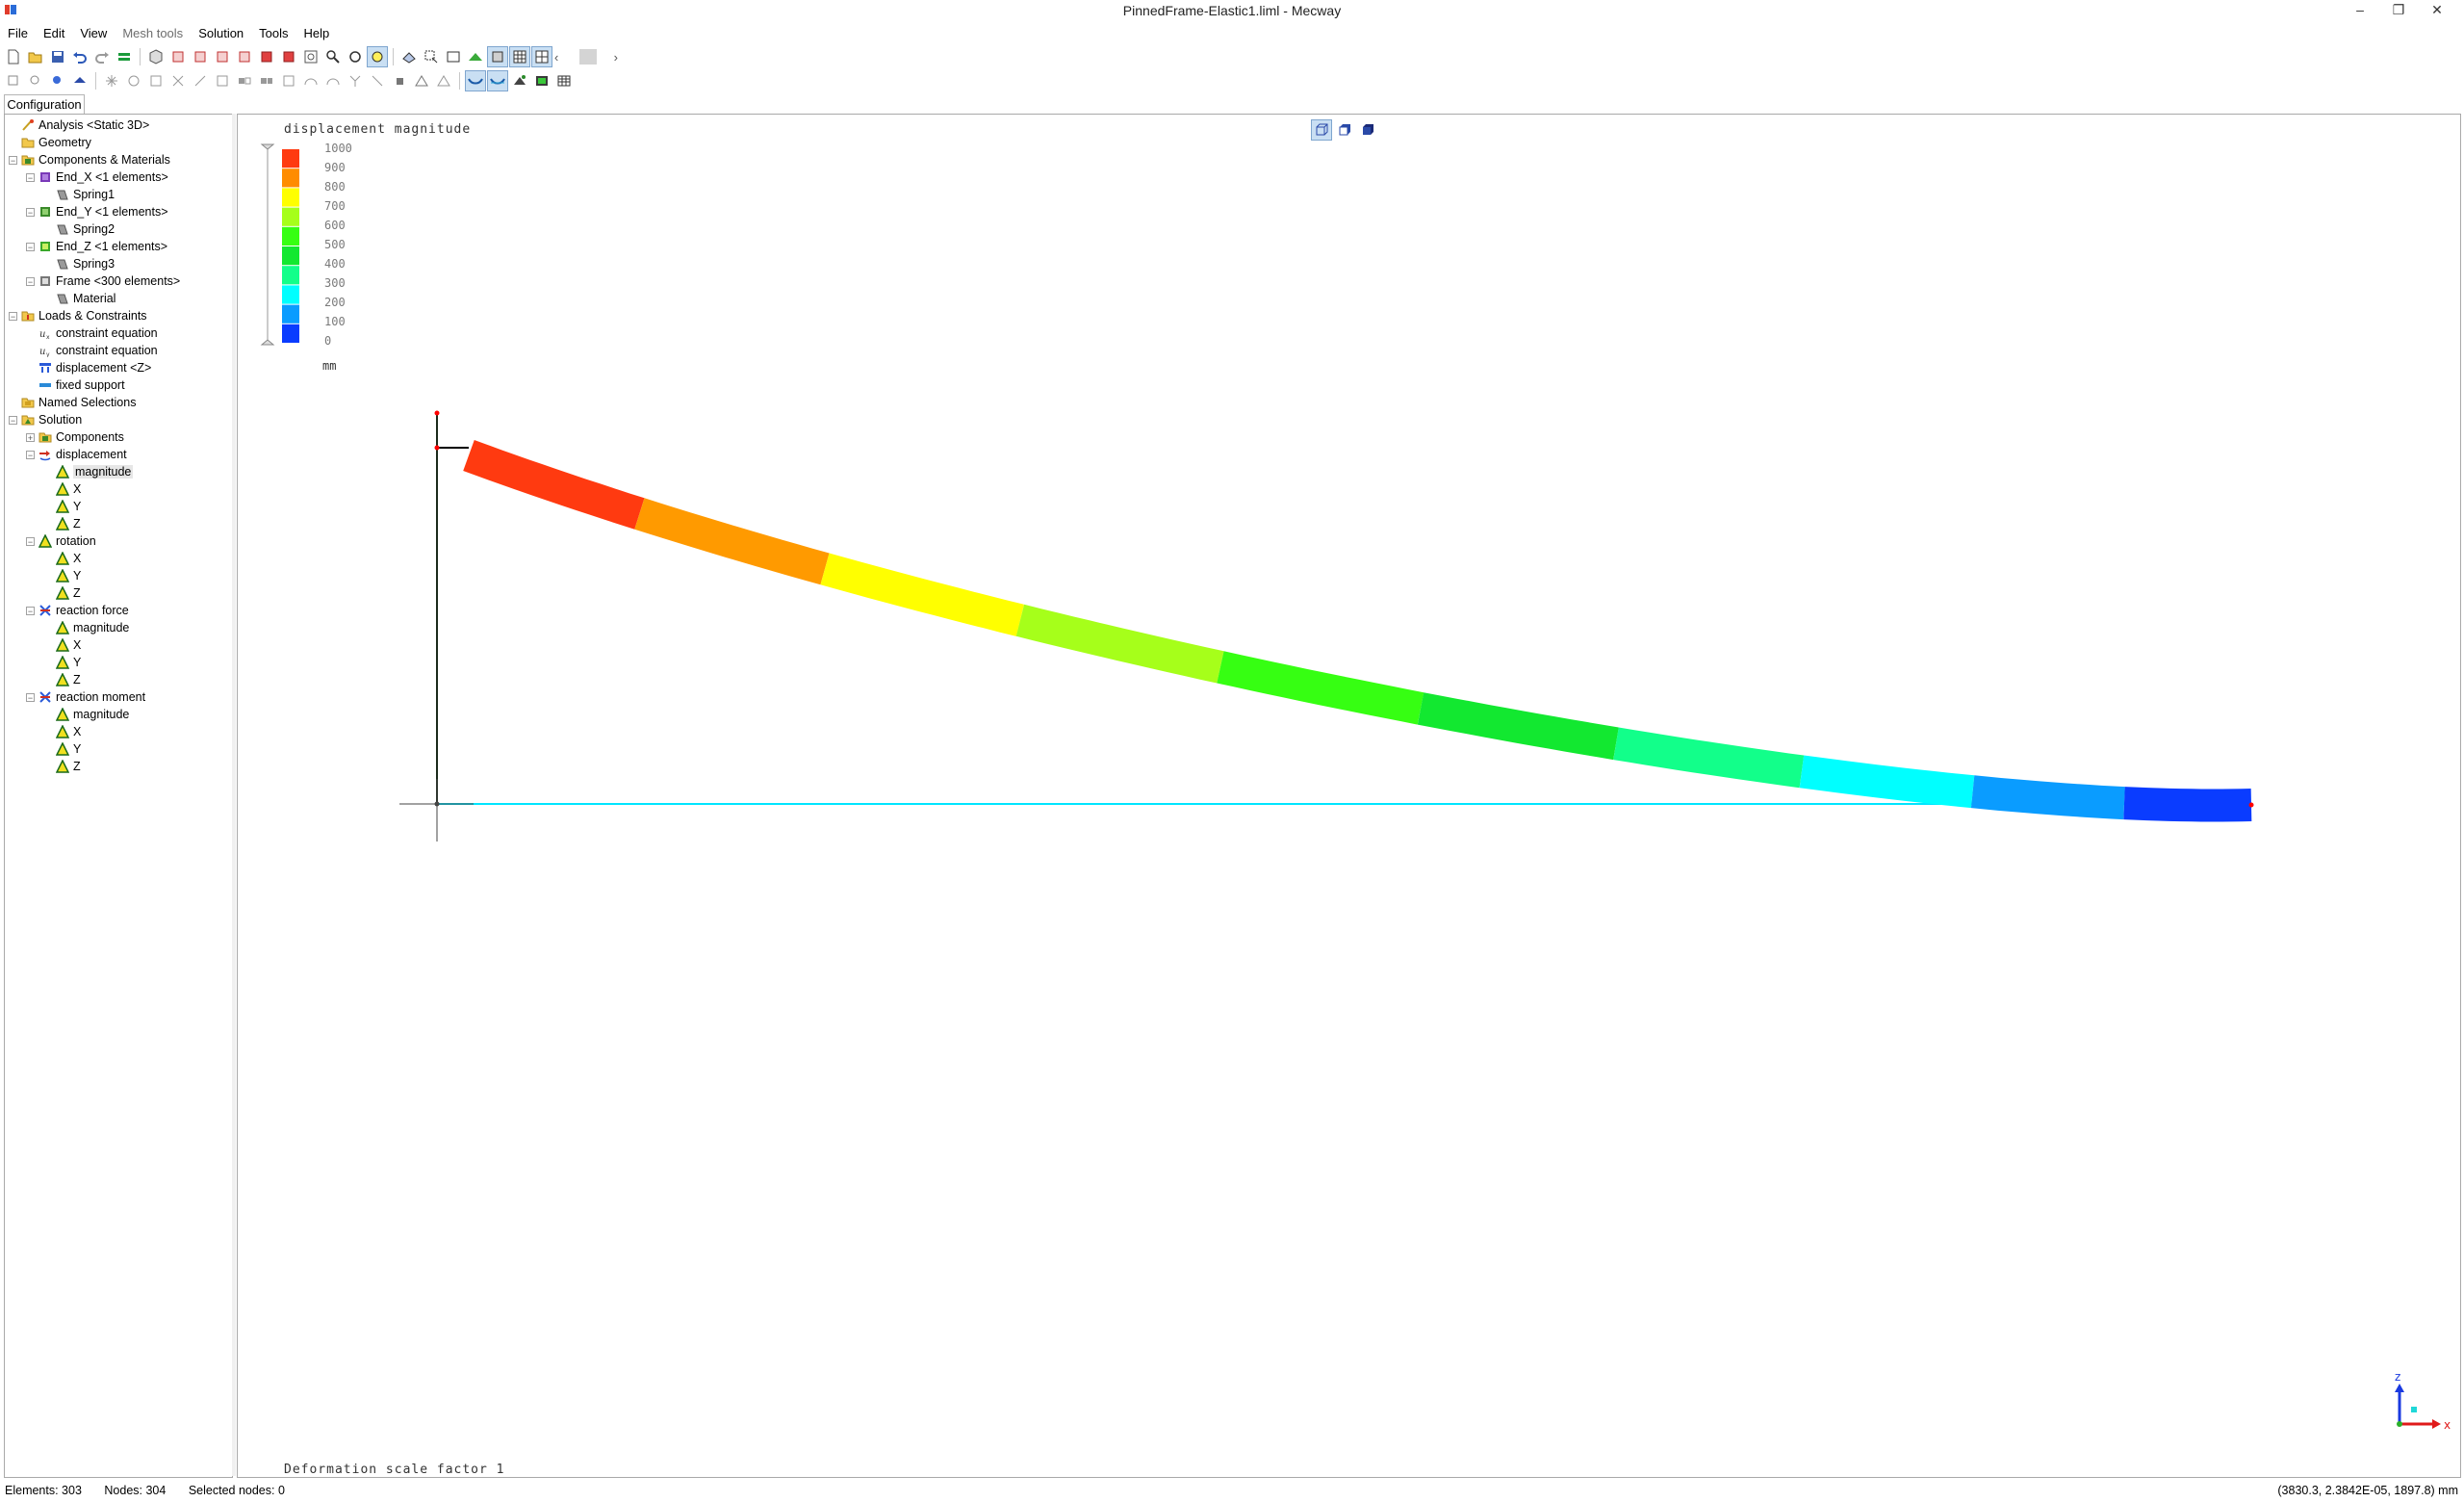 This screenshot has width=2464, height=1502. What do you see at coordinates (178, 81) in the screenshot?
I see `mesh-tool-8-button` at bounding box center [178, 81].